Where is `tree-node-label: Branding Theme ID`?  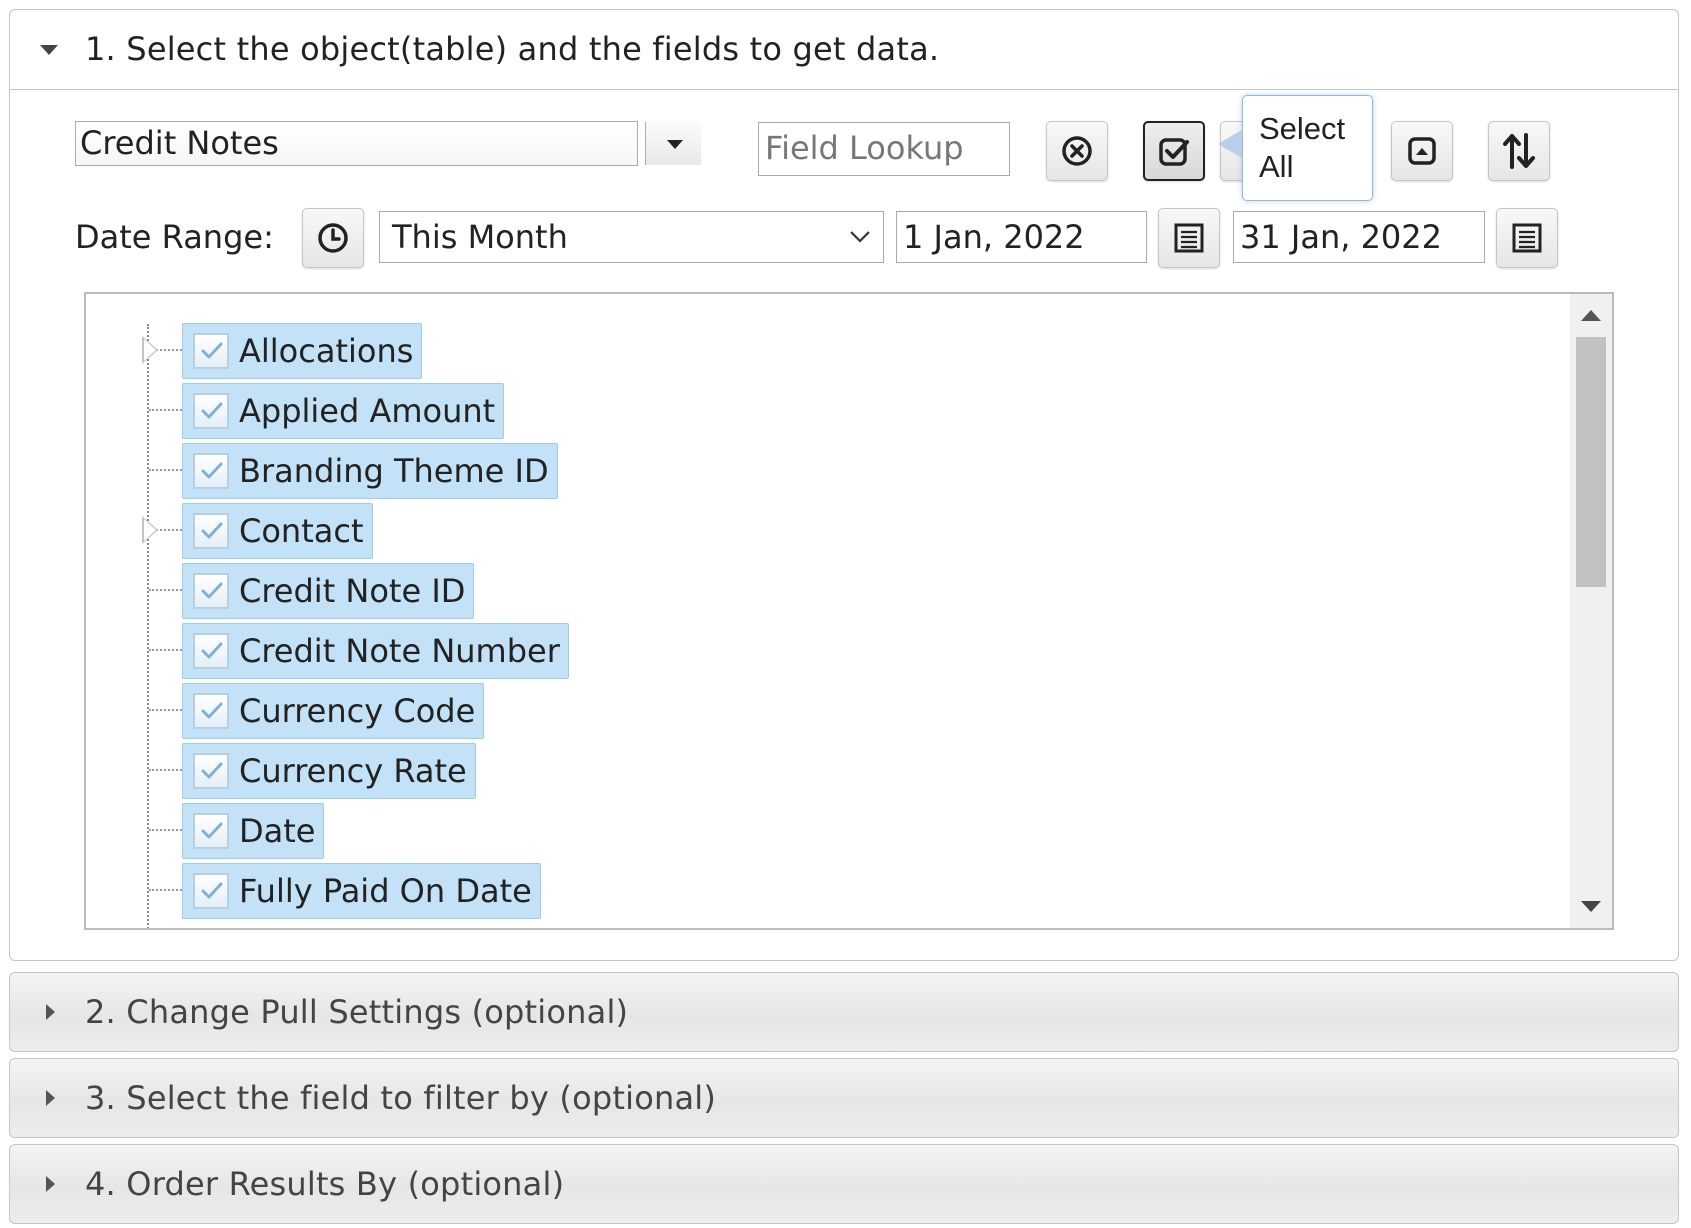
tree-node-label: Branding Theme ID is located at coordinates (394, 471).